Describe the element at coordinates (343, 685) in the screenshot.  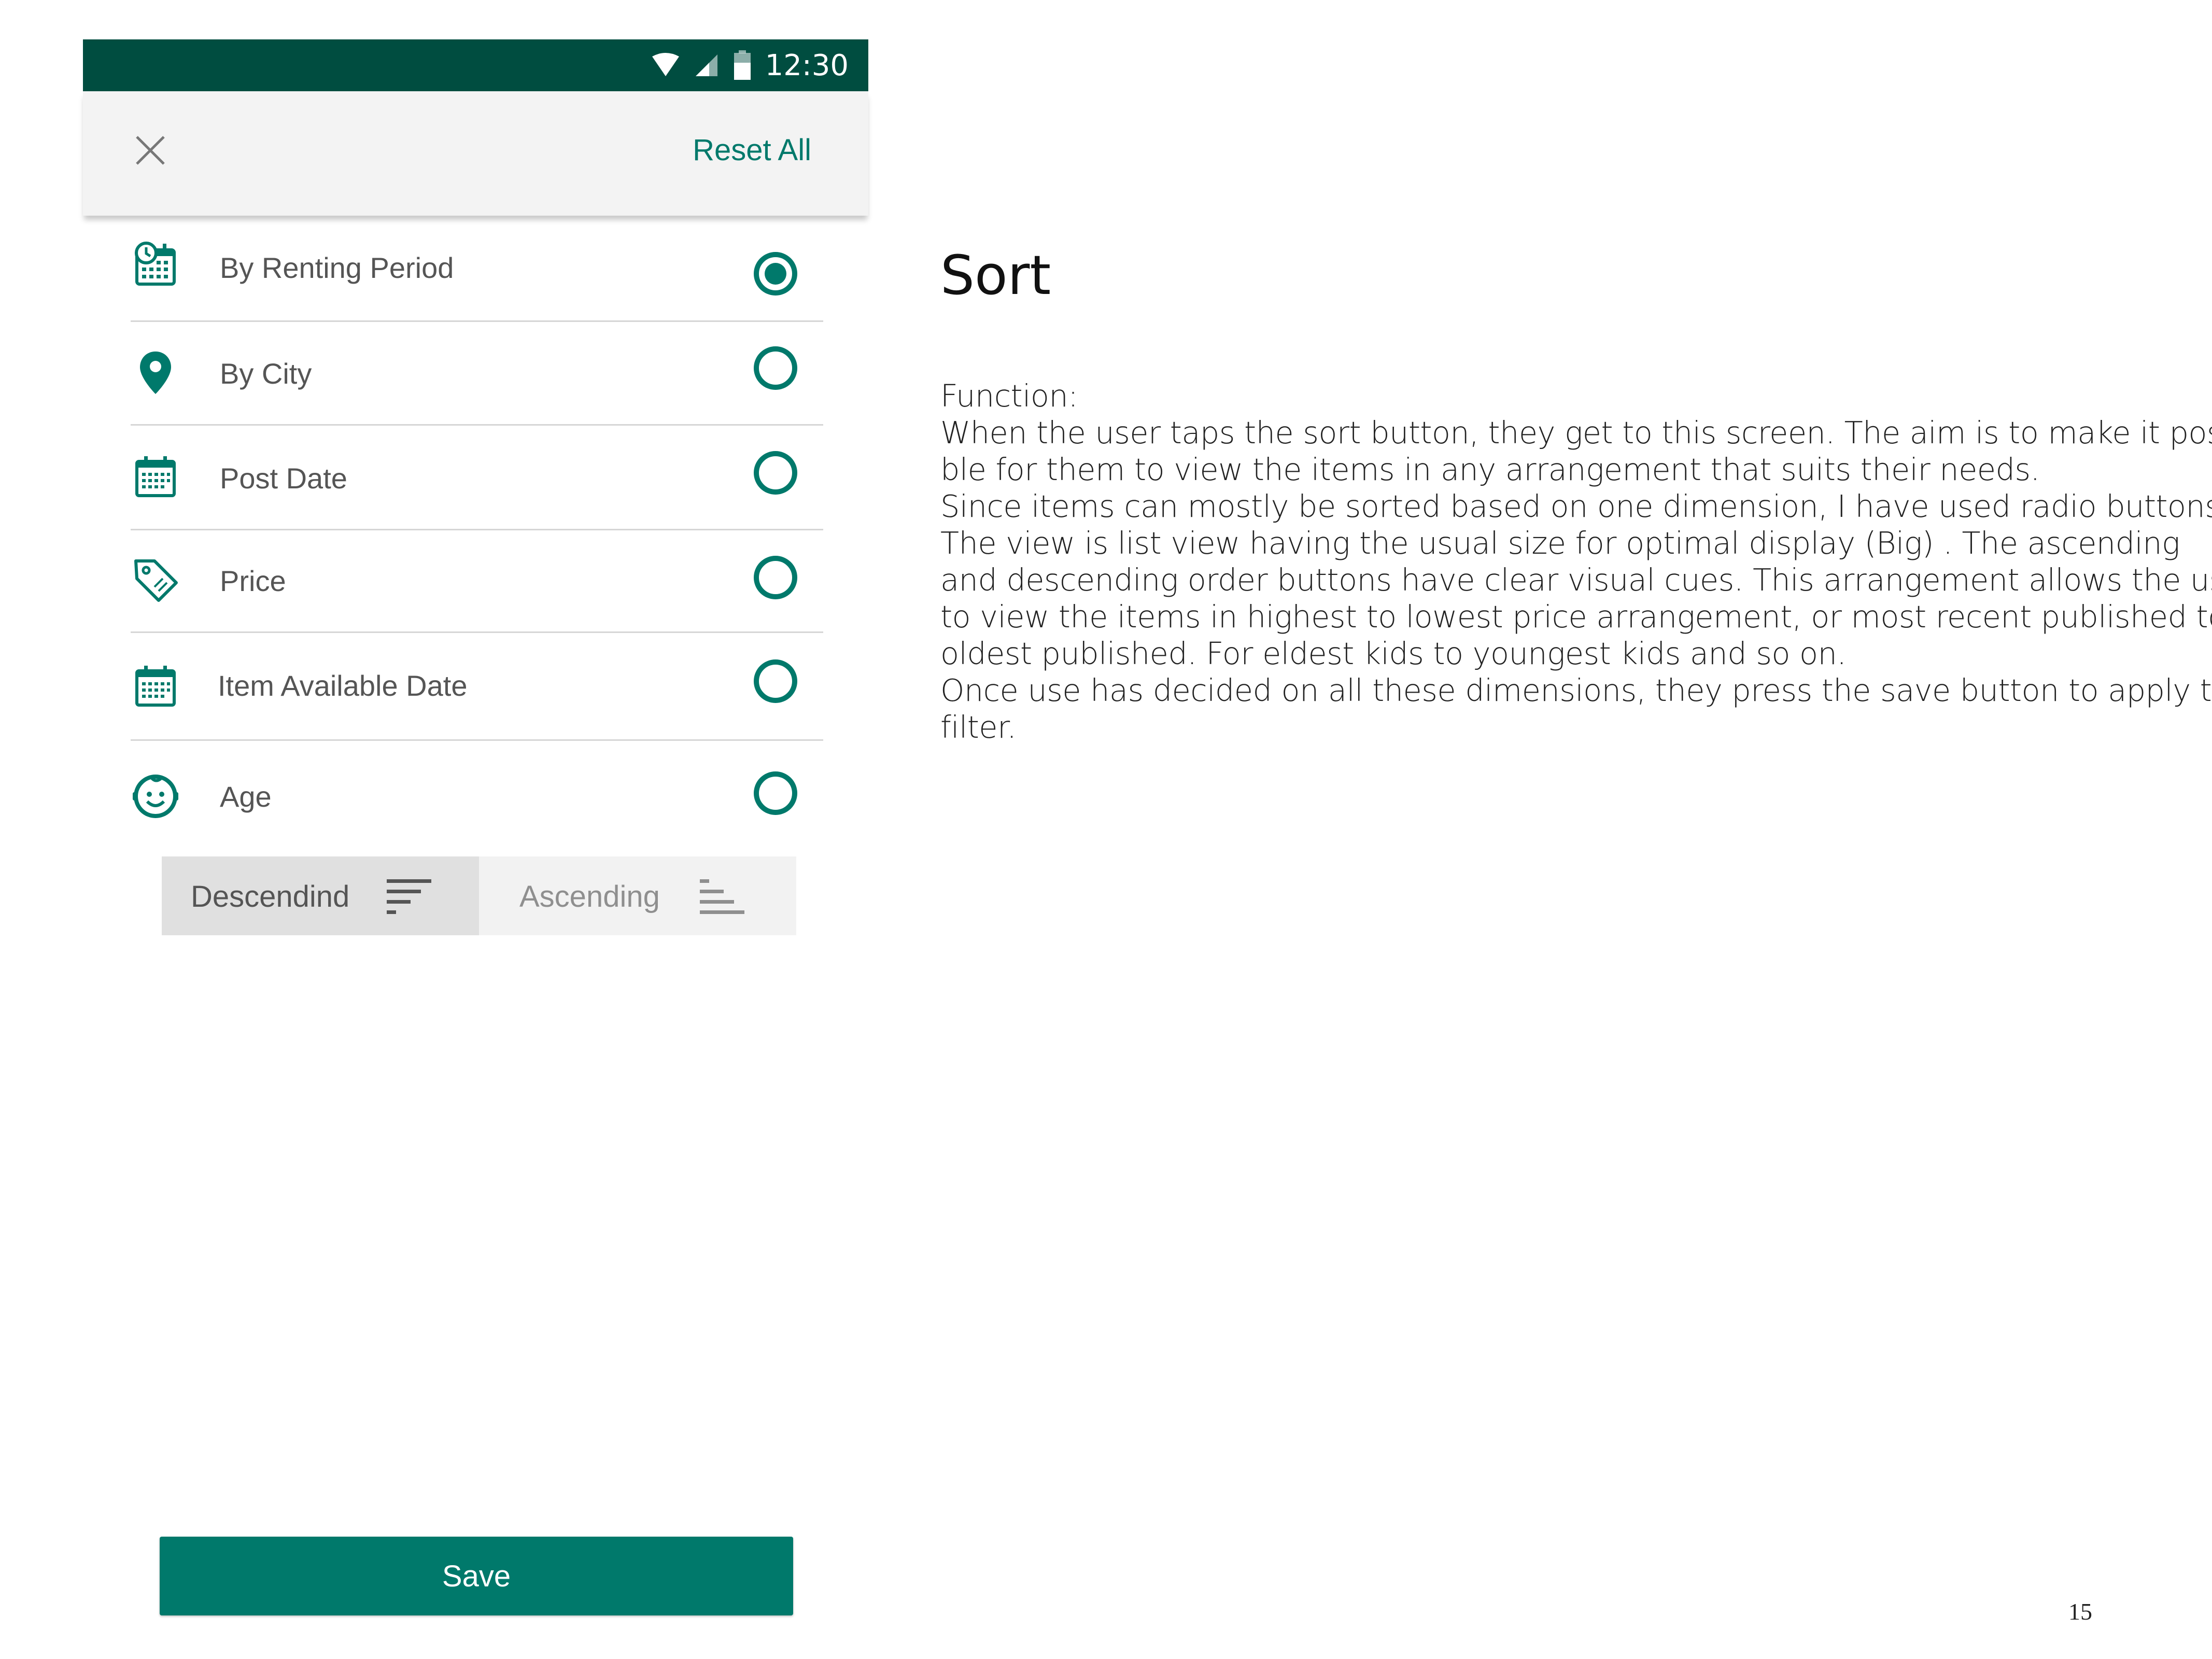
I see `sort-option-label: Item Available Date` at that location.